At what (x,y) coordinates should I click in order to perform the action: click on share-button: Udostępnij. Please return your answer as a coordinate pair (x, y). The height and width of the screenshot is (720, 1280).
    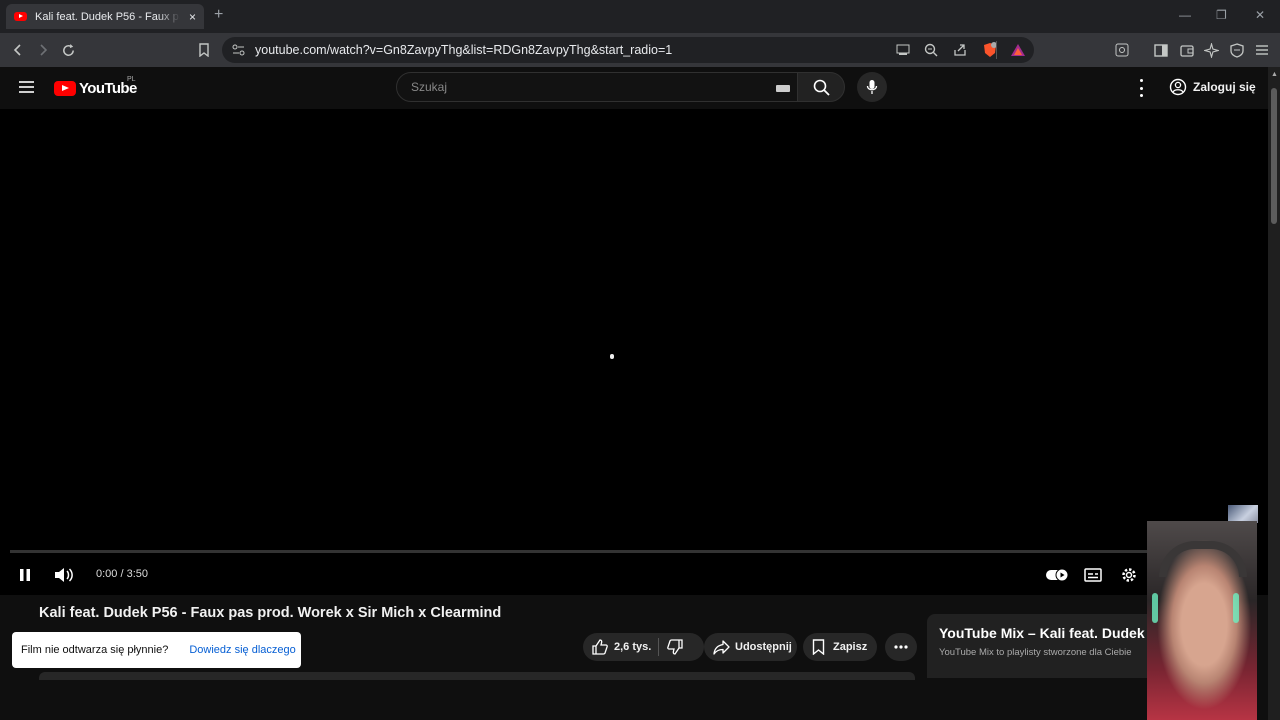
    Looking at the image, I should click on (750, 647).